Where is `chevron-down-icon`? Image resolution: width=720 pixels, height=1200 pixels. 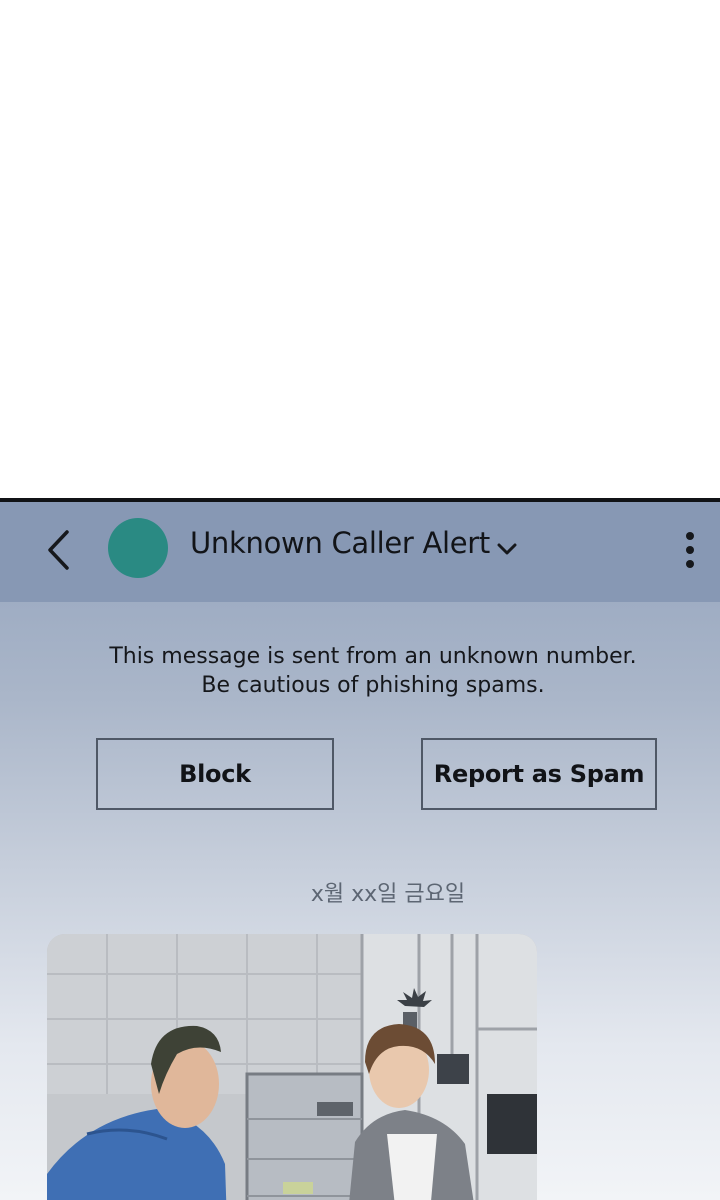 chevron-down-icon is located at coordinates (507, 549).